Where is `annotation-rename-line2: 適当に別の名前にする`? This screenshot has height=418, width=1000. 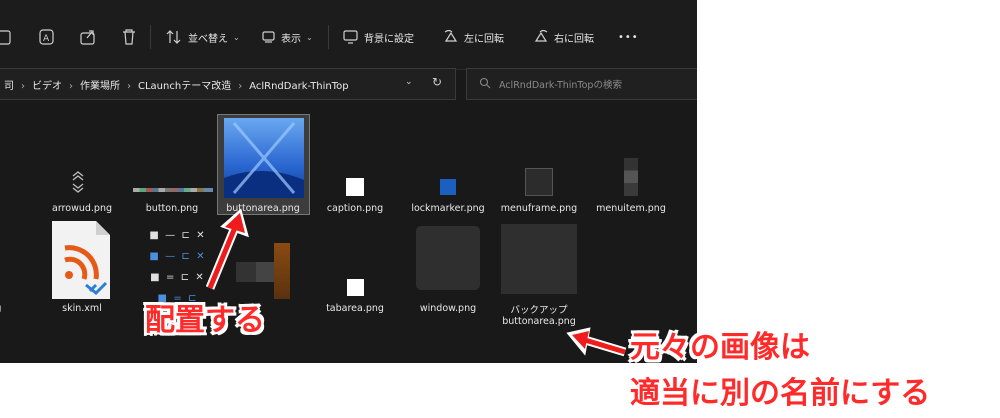 annotation-rename-line2: 適当に別の名前にする is located at coordinates (780, 393).